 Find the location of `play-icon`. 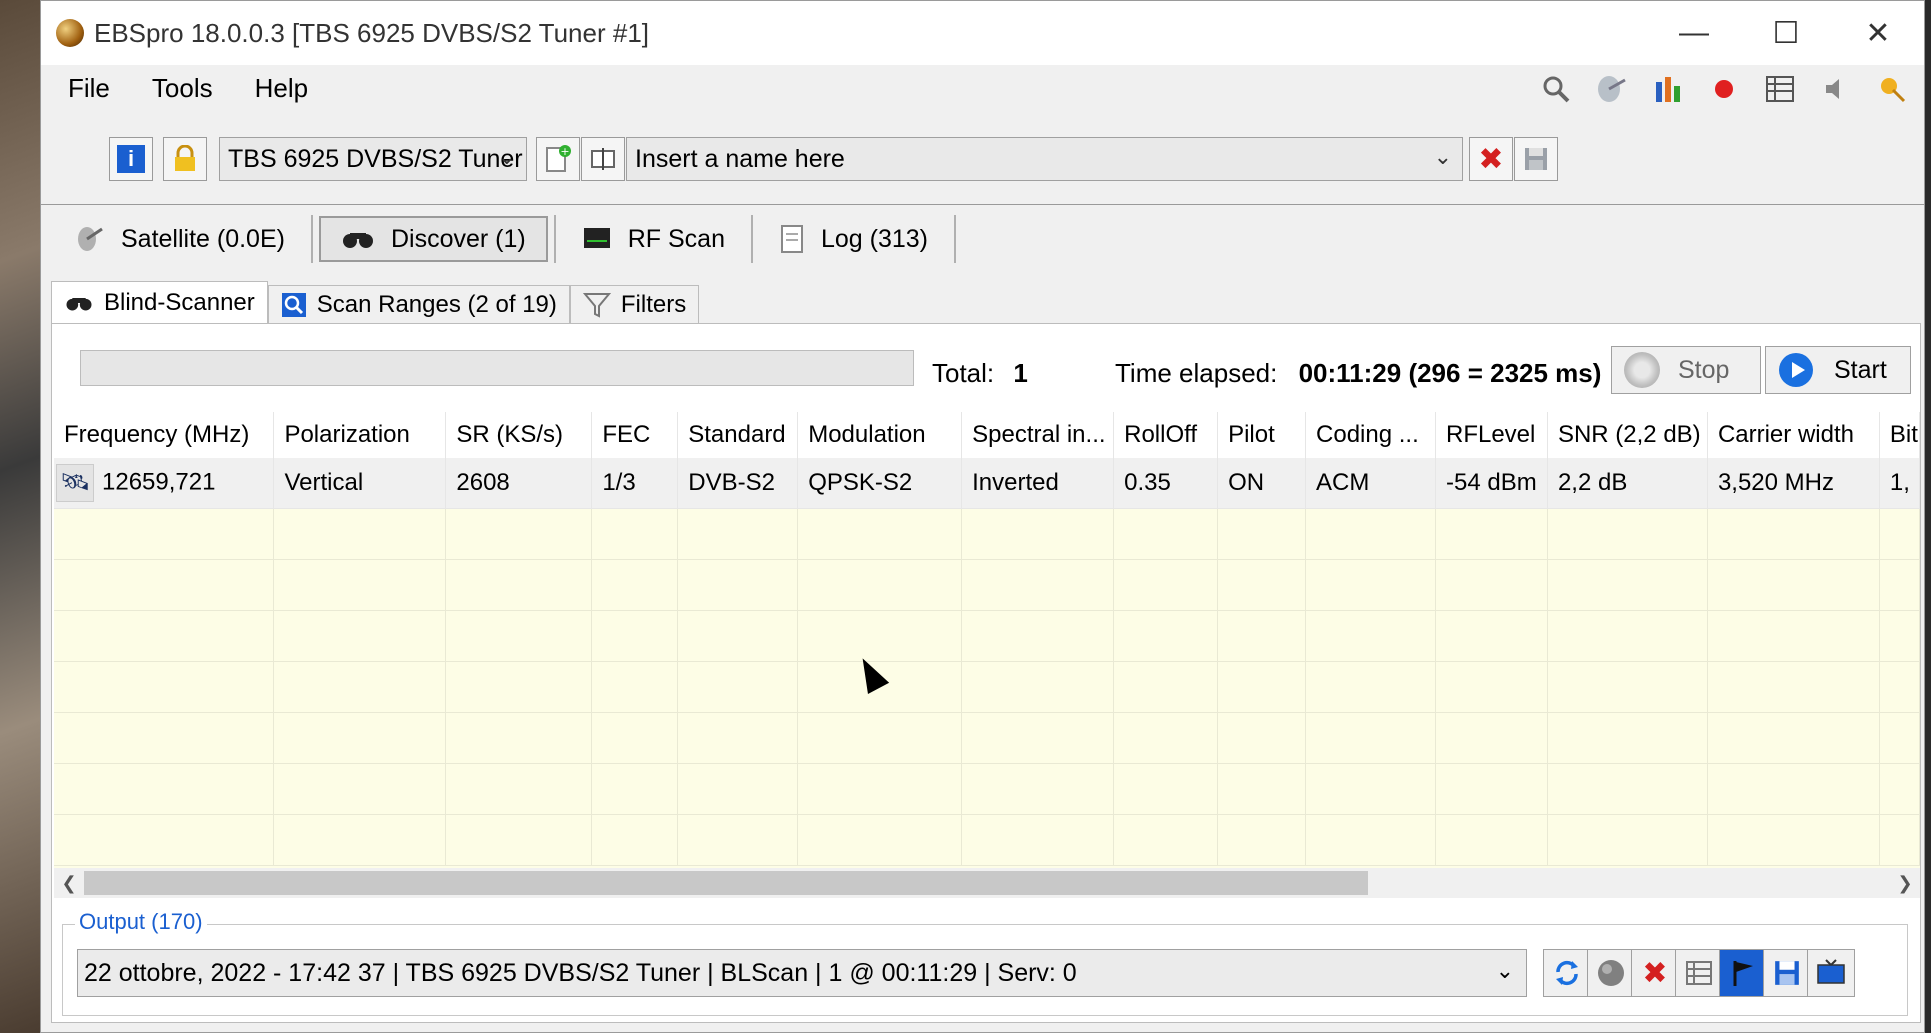

play-icon is located at coordinates (1796, 370).